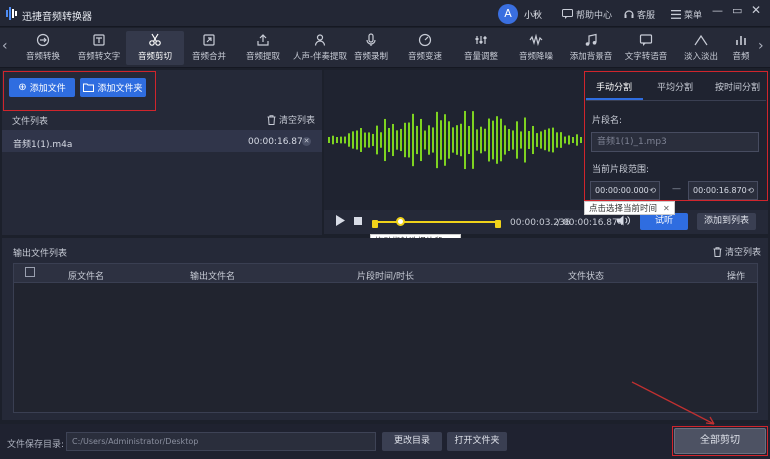 The height and width of the screenshot is (459, 770). I want to click on column-segment-time: 片段时间/时长, so click(386, 277).